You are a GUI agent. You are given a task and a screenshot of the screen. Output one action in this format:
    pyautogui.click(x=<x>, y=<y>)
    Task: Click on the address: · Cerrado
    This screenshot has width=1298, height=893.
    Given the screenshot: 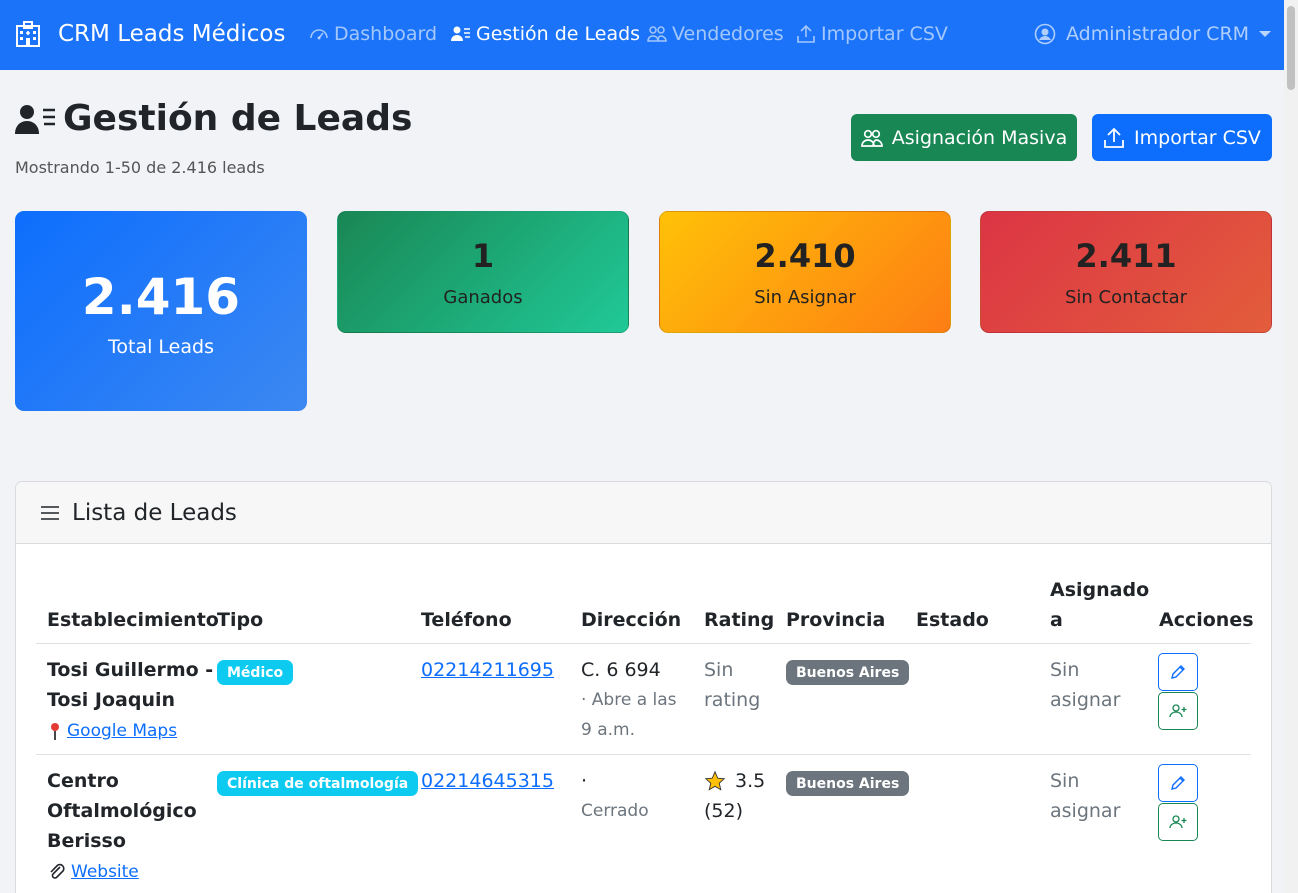 What is the action you would take?
    pyautogui.click(x=615, y=796)
    